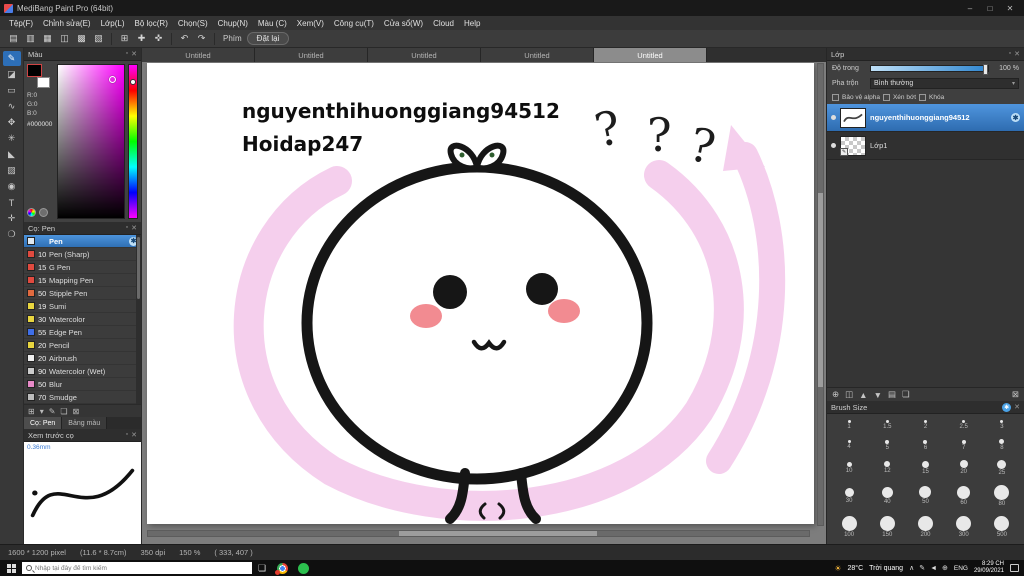  Describe the element at coordinates (923, 97) in the screenshot. I see `lock-checkbox` at that location.